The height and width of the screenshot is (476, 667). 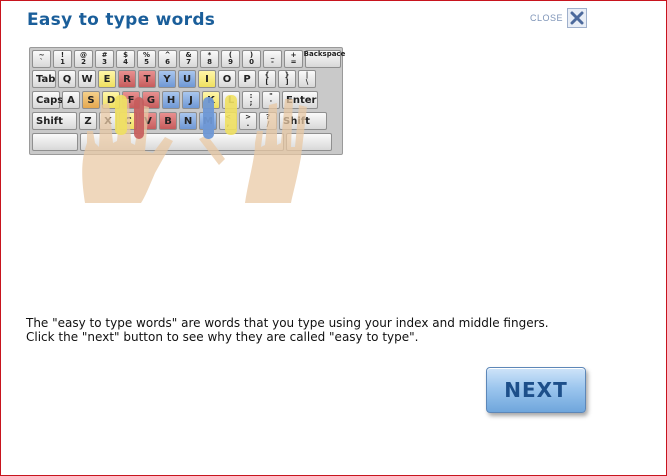 I want to click on close-label: CLOSE, so click(x=547, y=18).